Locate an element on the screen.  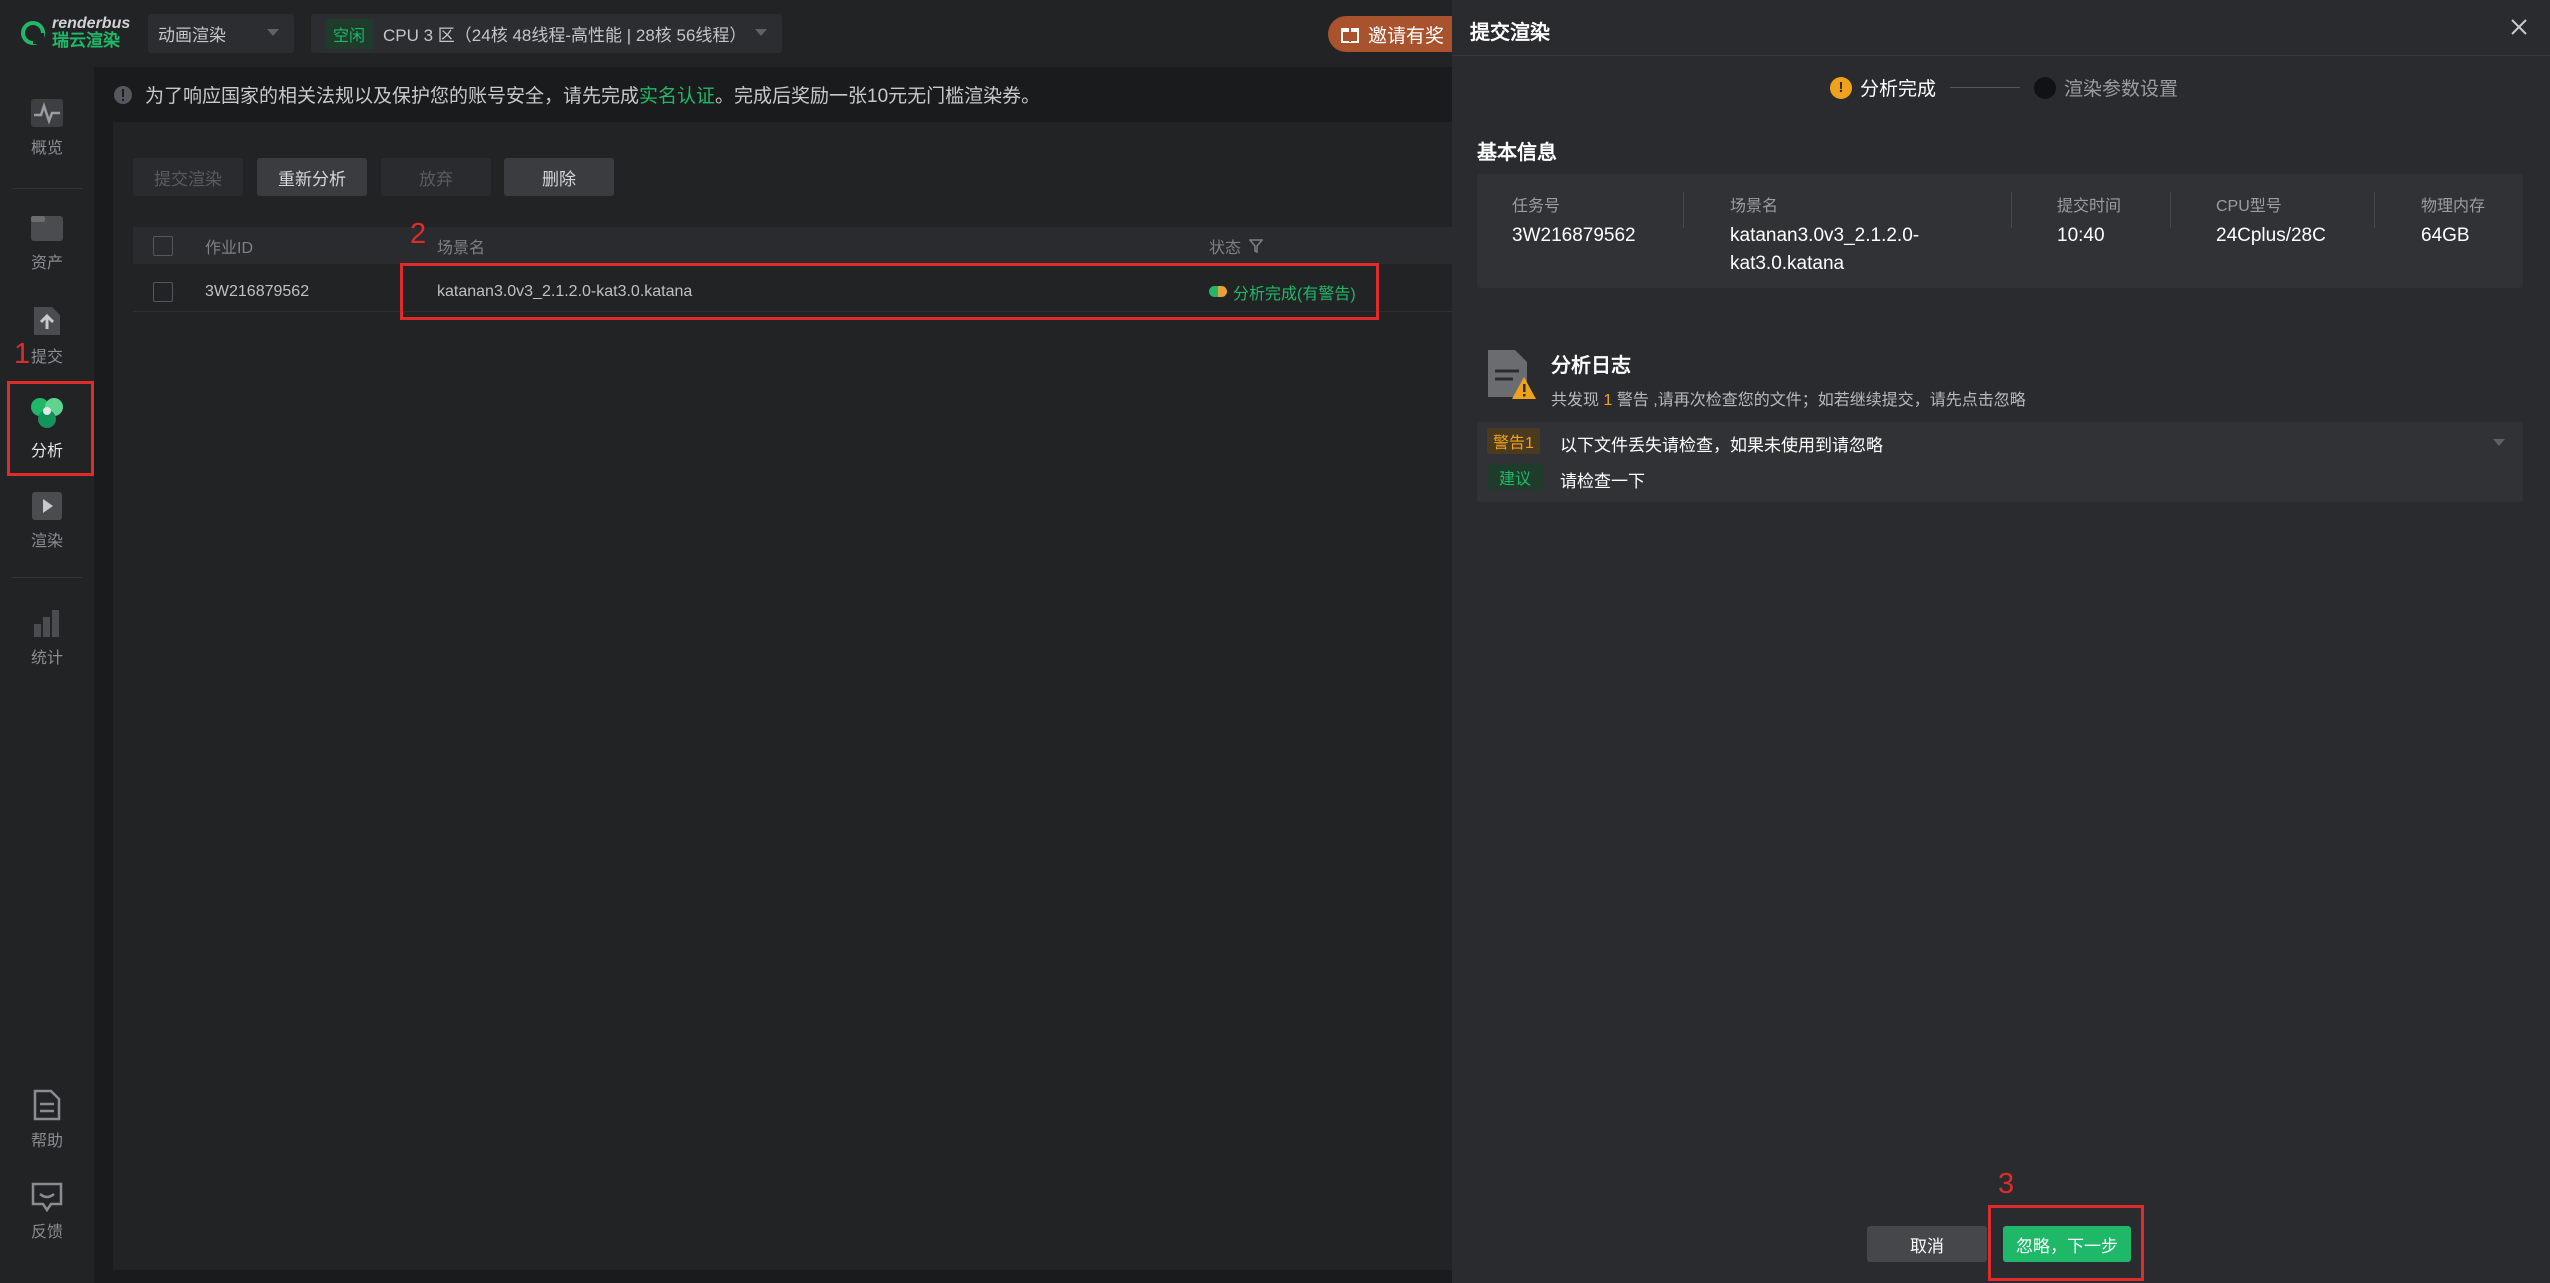
scene-label: 场景名 is located at coordinates (1754, 206).